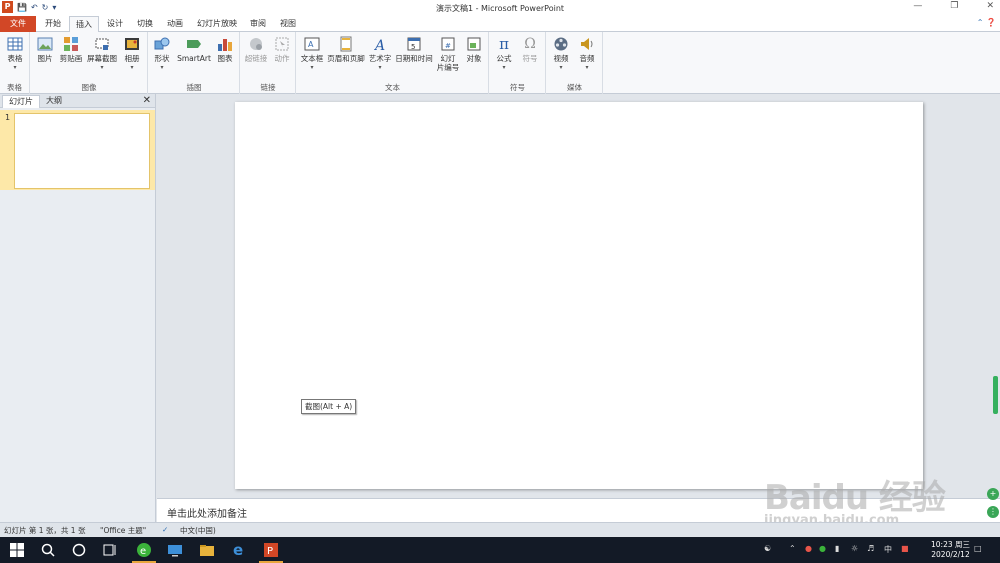 The width and height of the screenshot is (1000, 563). I want to click on smartart-button: SmartArt, so click(194, 49).